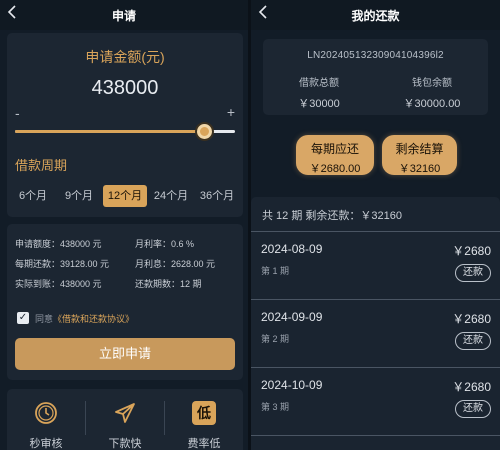  I want to click on schedule-date: 2024-09-09, so click(292, 317).